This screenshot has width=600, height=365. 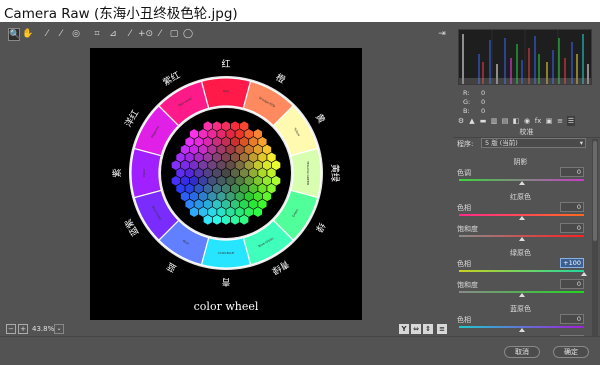 I want to click on zoom-in-button: +, so click(x=23, y=329).